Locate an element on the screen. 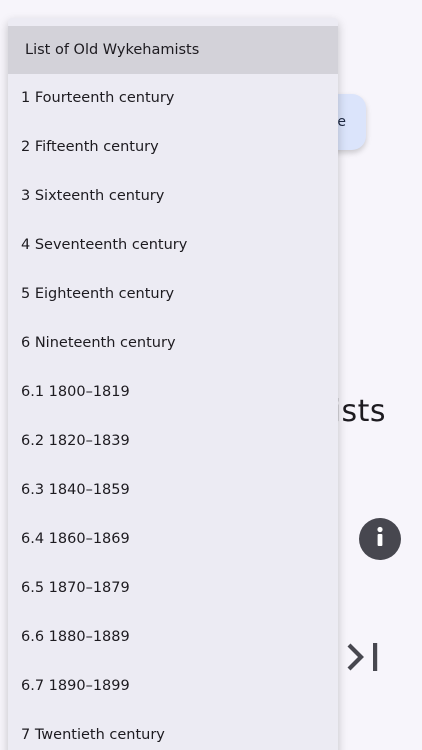 This screenshot has height=750, width=422. menu-item-label: 5 Eighteenth century is located at coordinates (98, 294).